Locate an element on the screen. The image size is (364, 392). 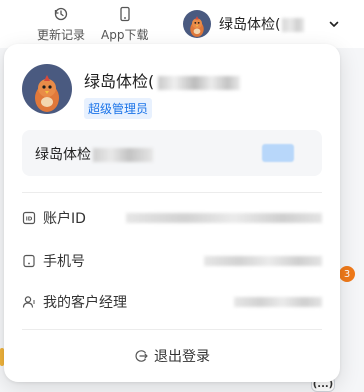
logout-label: 退出登录 is located at coordinates (182, 357).